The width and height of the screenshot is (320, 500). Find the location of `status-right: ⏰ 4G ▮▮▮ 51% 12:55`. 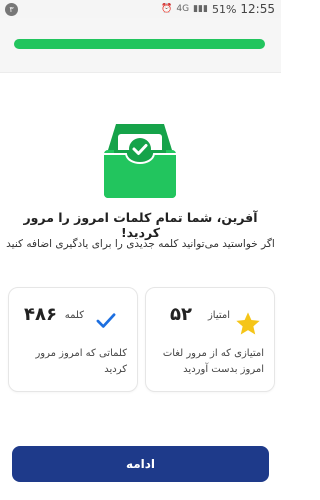

status-right: ⏰ 4G ▮▮▮ 51% 12:55 is located at coordinates (218, 9).